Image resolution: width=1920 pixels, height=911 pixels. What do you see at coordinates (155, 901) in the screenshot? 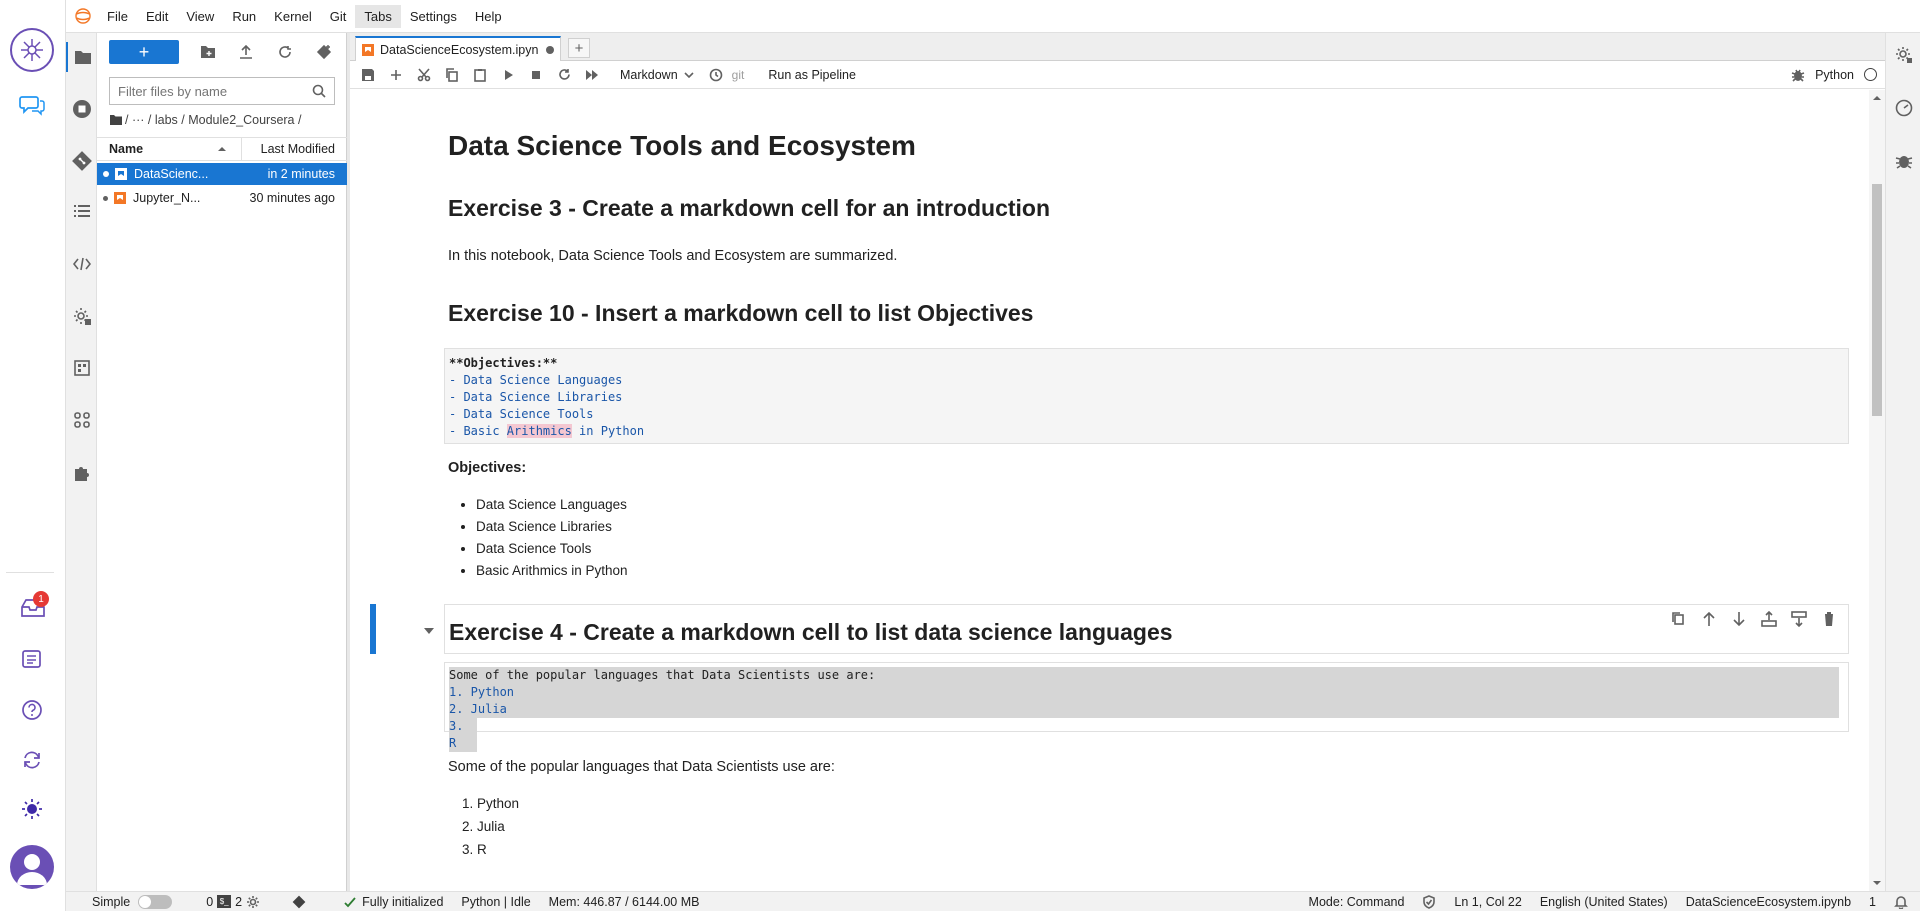
I see `toggle-switch` at bounding box center [155, 901].